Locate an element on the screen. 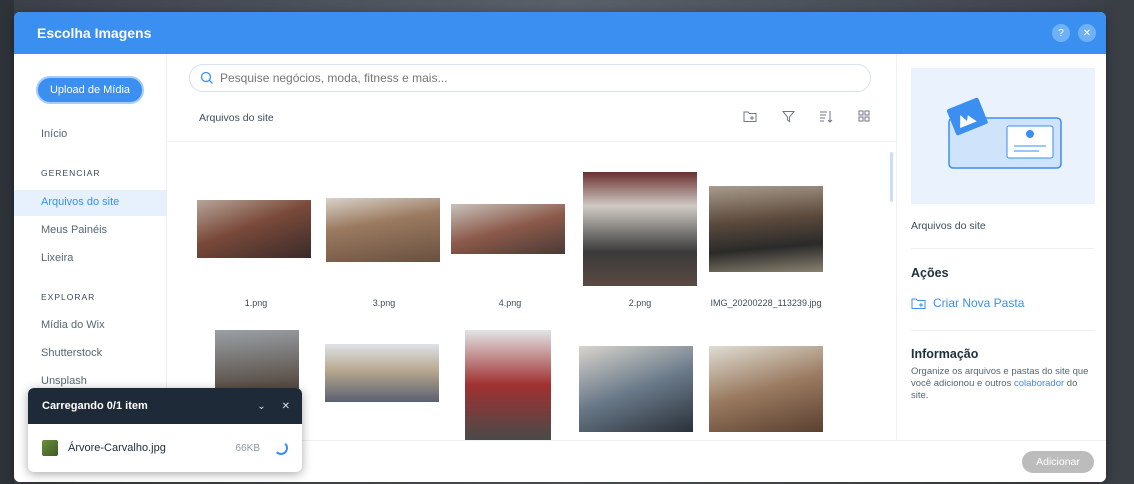 The width and height of the screenshot is (1134, 484). media-tile: 3.png is located at coordinates (387, 227).